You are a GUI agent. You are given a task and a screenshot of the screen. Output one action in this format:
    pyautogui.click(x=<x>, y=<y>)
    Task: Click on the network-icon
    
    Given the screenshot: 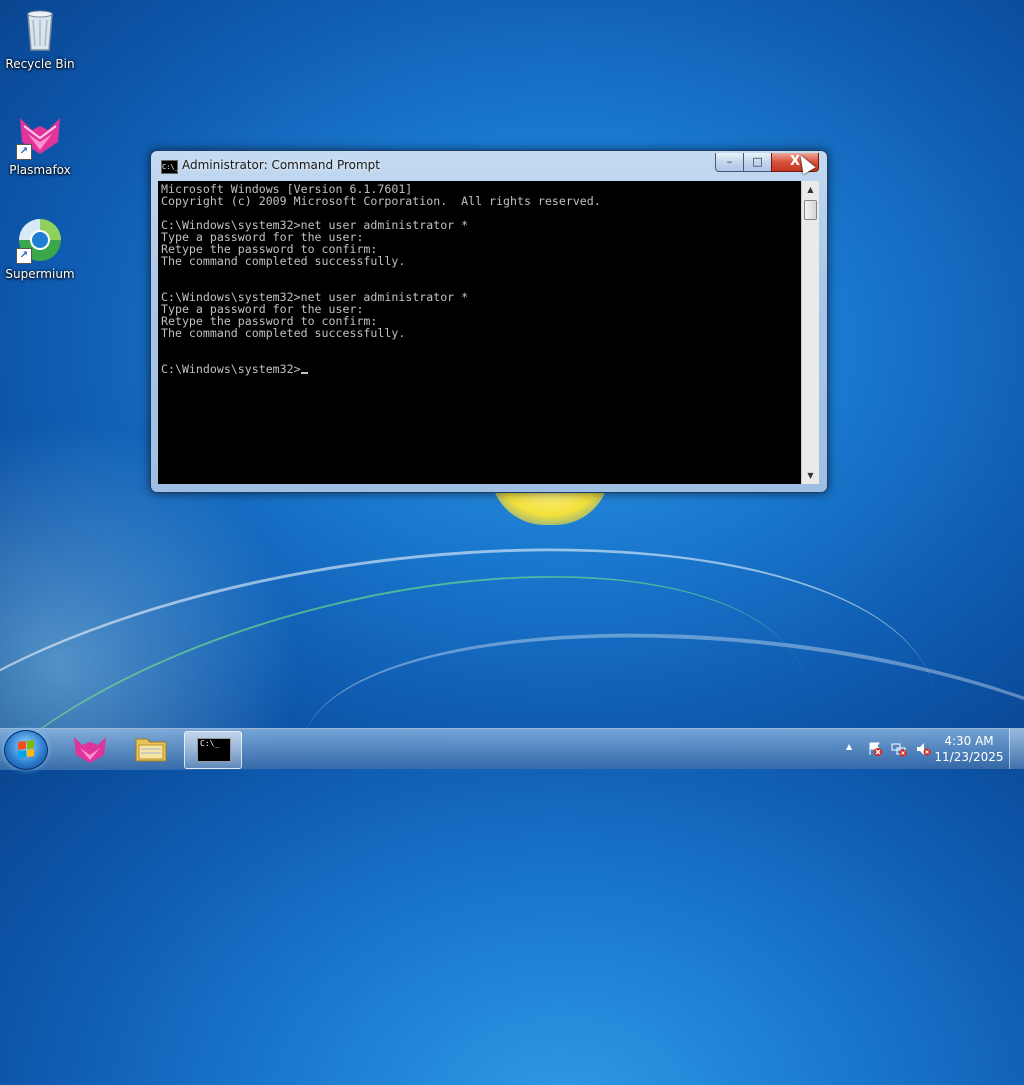 What is the action you would take?
    pyautogui.click(x=899, y=749)
    